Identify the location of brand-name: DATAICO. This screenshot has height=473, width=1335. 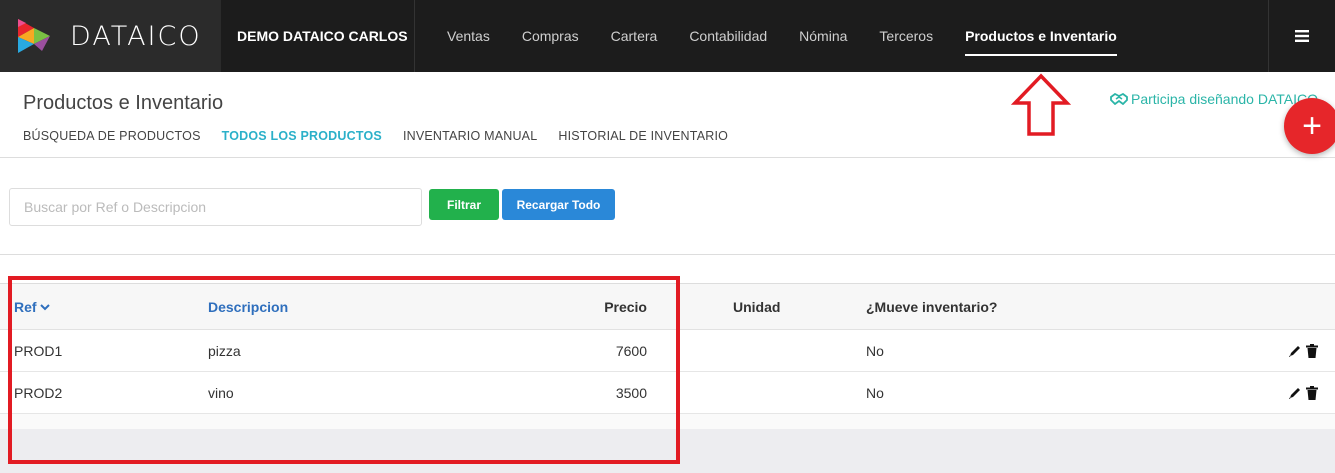
(136, 36).